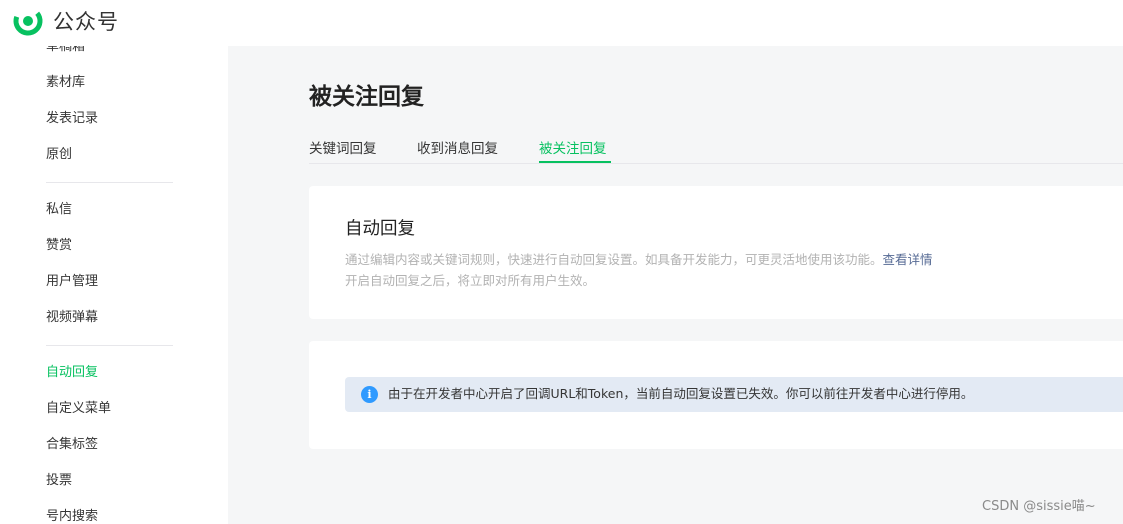 The width and height of the screenshot is (1123, 524). What do you see at coordinates (72, 282) in the screenshot?
I see `sidebar-item-user-management: 用户管理` at bounding box center [72, 282].